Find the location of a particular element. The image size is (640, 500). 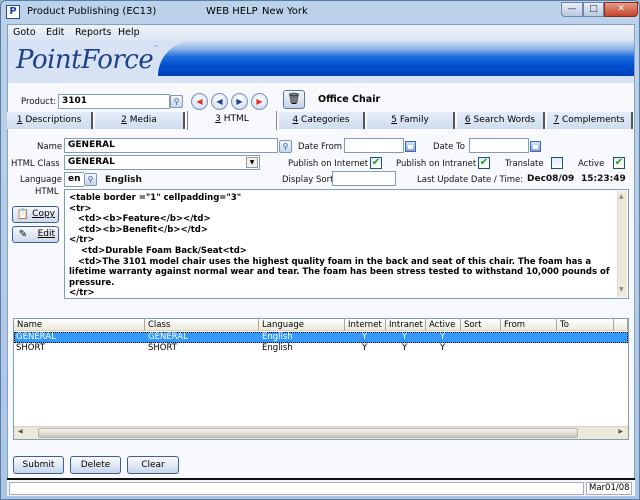

name-lookup-button: ⚲ is located at coordinates (285, 146).